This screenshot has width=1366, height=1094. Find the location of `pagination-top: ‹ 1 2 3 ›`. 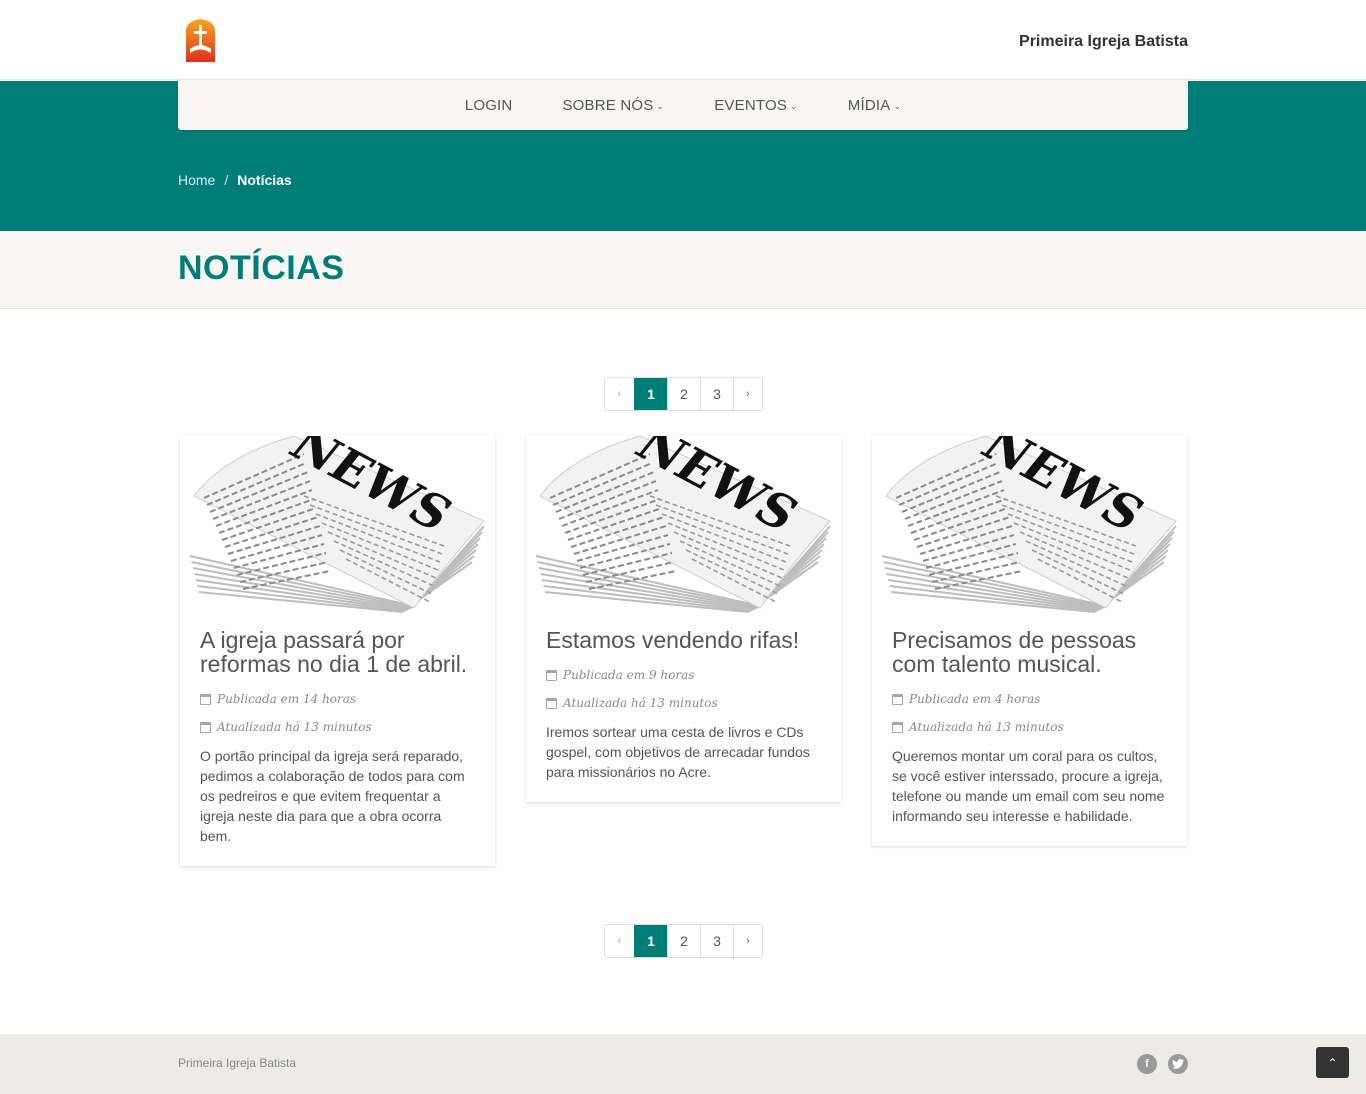

pagination-top: ‹ 1 2 3 › is located at coordinates (683, 394).